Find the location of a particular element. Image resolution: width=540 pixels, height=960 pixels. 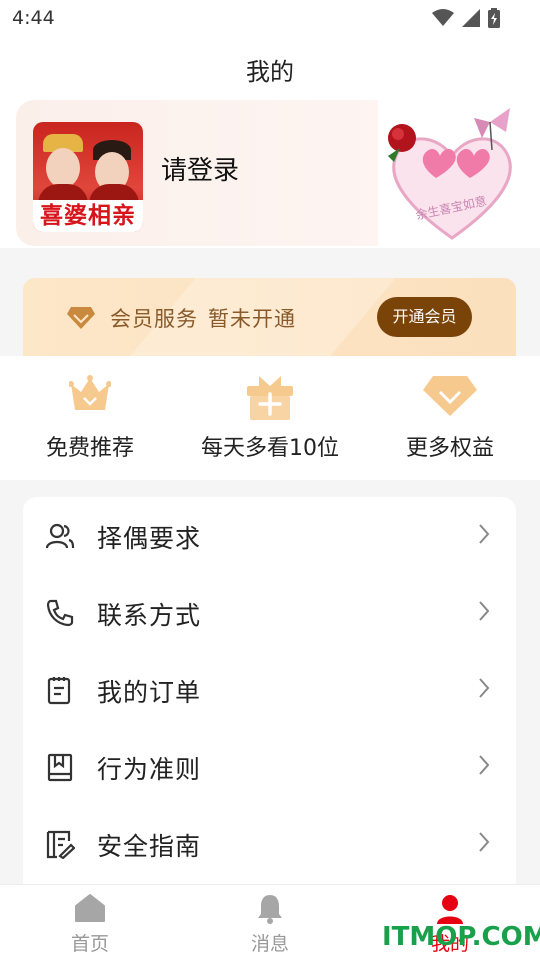

menu-item-label: 安全指南 is located at coordinates (149, 846).